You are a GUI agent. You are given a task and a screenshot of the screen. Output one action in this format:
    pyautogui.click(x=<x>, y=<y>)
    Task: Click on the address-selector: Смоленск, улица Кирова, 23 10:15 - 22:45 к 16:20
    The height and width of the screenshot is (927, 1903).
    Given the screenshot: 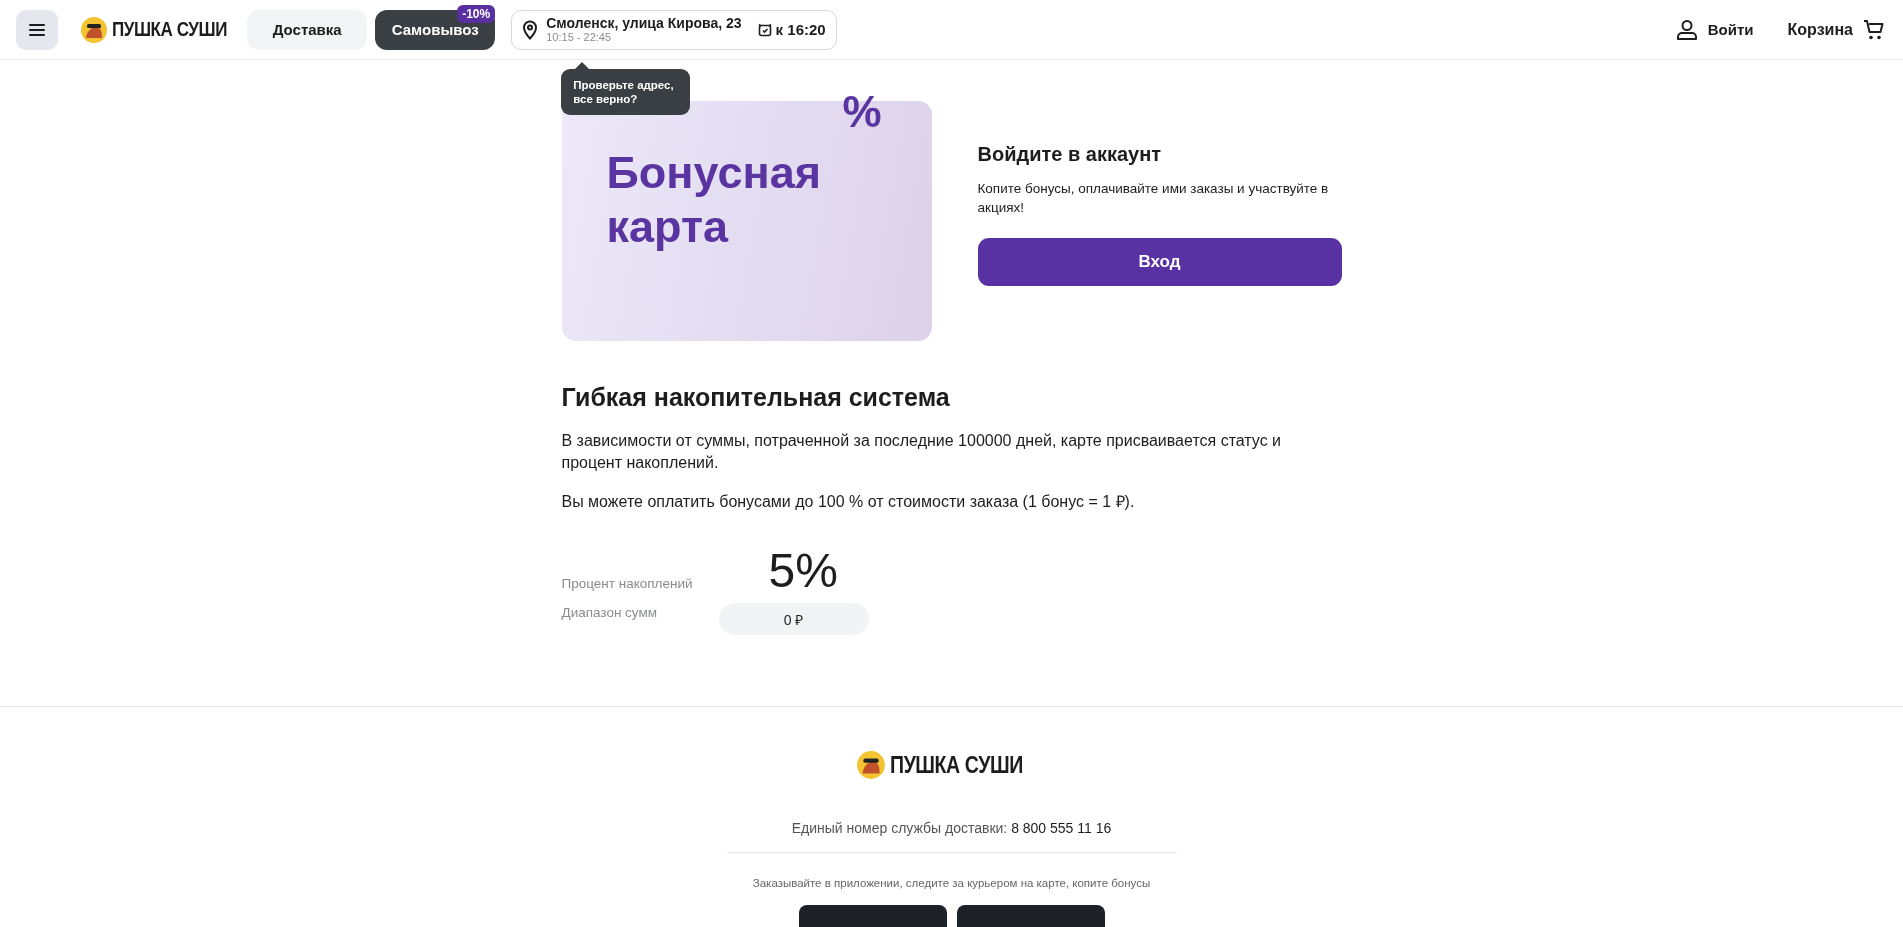 What is the action you would take?
    pyautogui.click(x=674, y=29)
    